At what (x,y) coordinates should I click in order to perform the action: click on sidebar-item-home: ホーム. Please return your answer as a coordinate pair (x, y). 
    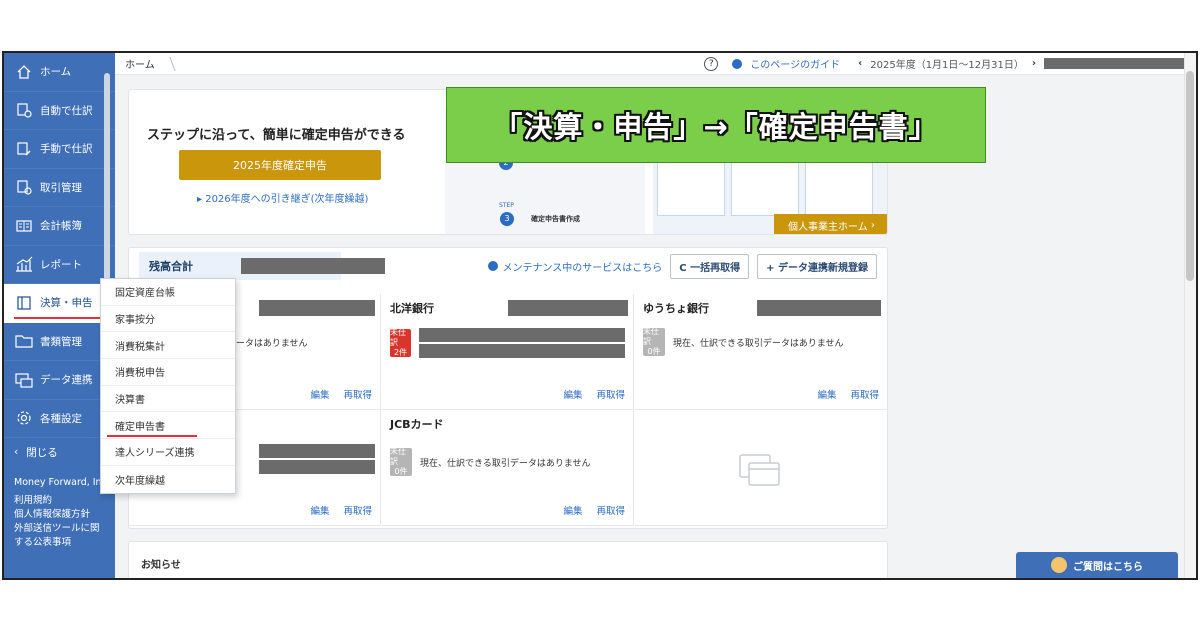
    Looking at the image, I should click on (59, 72).